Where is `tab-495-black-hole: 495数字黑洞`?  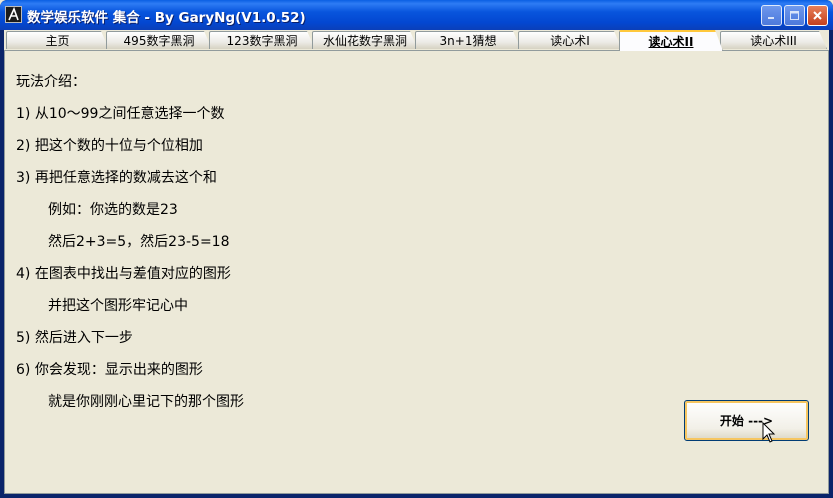 tab-495-black-hole: 495数字黑洞 is located at coordinates (159, 40).